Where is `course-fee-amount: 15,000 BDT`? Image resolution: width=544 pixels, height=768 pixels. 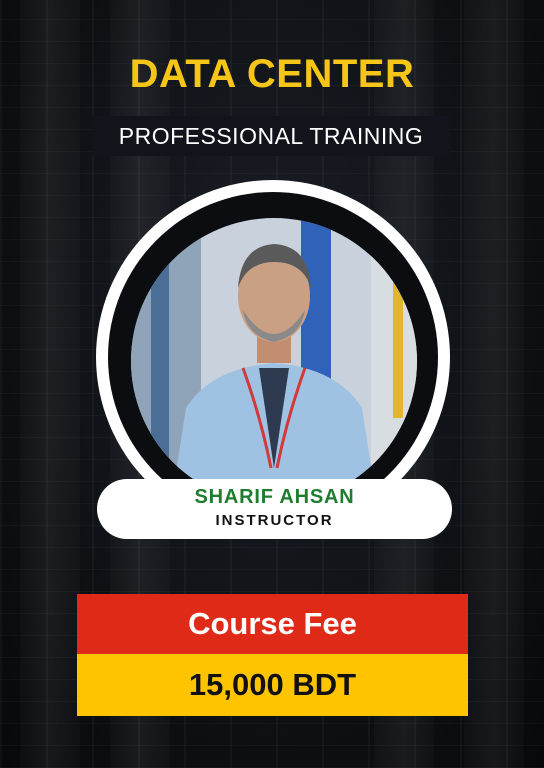
course-fee-amount: 15,000 BDT is located at coordinates (272, 684).